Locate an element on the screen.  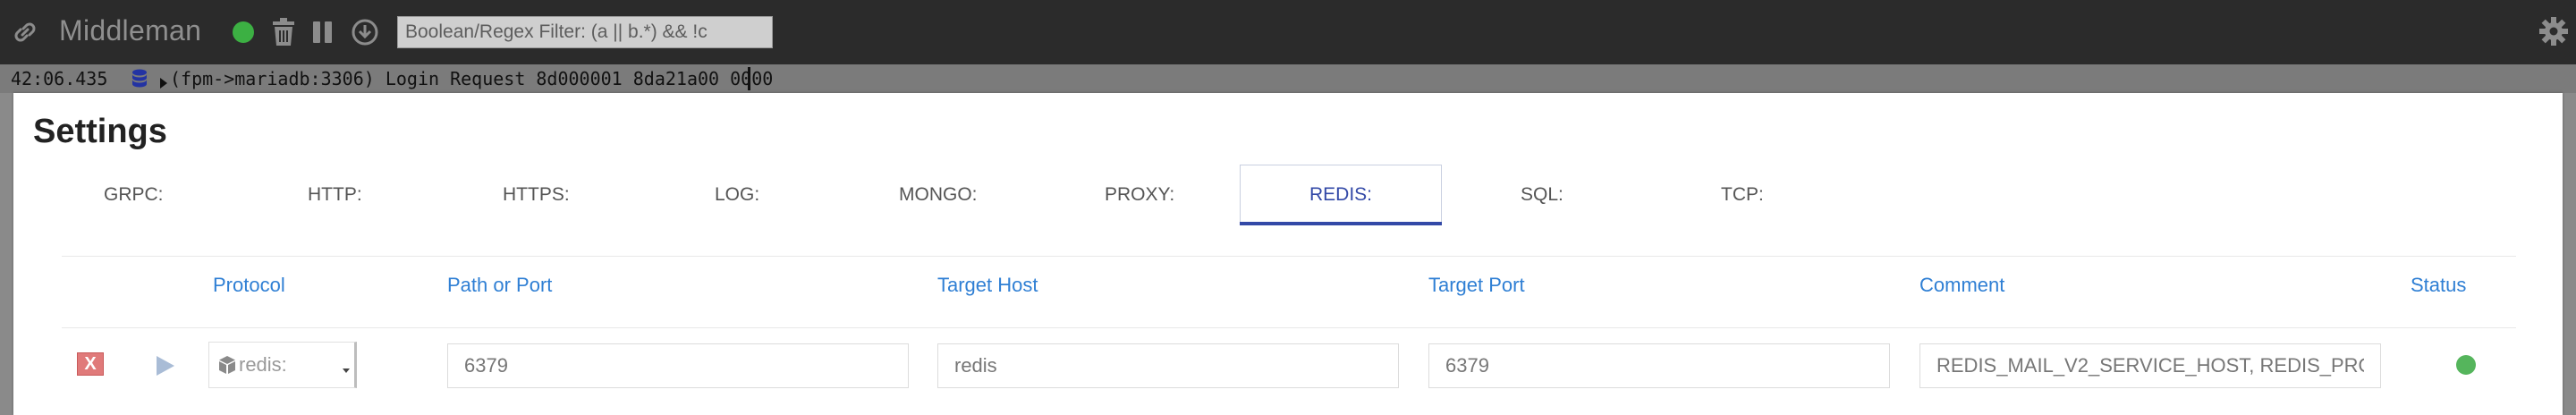
target-port-field is located at coordinates (1659, 366).